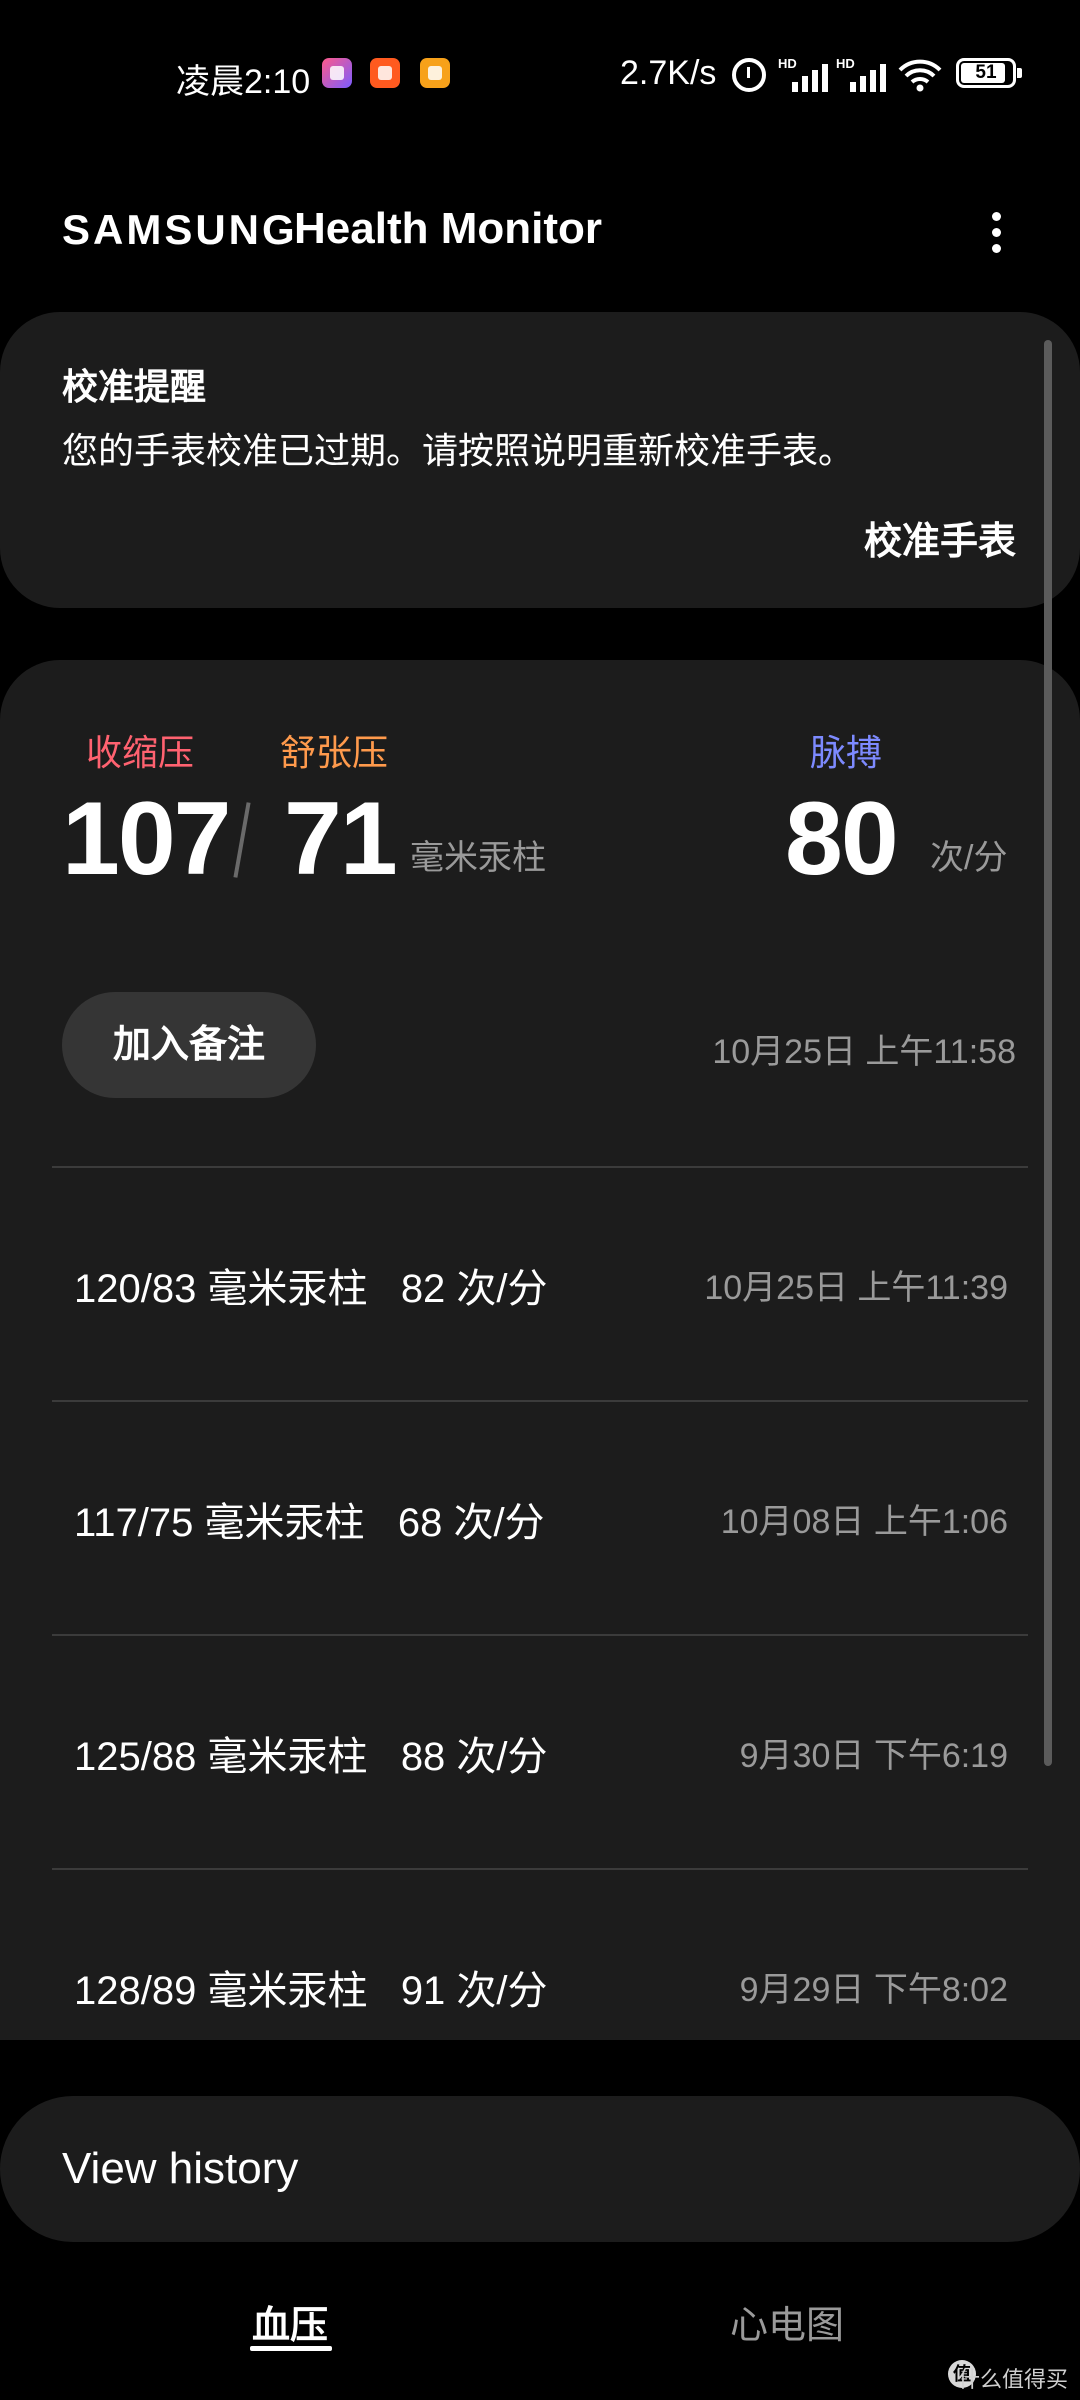 This screenshot has height=2400, width=1080. What do you see at coordinates (290, 2321) in the screenshot?
I see `tab-blood-pressure: 血压` at bounding box center [290, 2321].